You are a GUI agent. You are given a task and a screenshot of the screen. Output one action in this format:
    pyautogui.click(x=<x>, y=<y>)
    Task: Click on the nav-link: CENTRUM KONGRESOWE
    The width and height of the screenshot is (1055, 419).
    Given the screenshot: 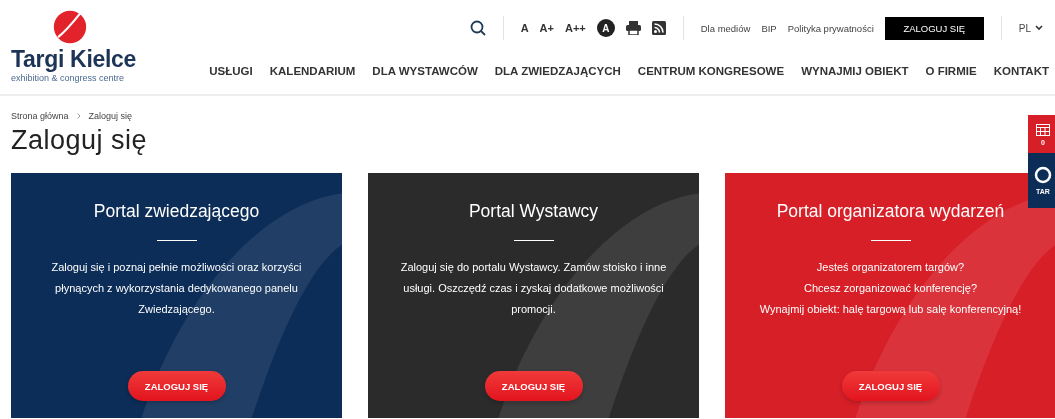 What is the action you would take?
    pyautogui.click(x=711, y=71)
    